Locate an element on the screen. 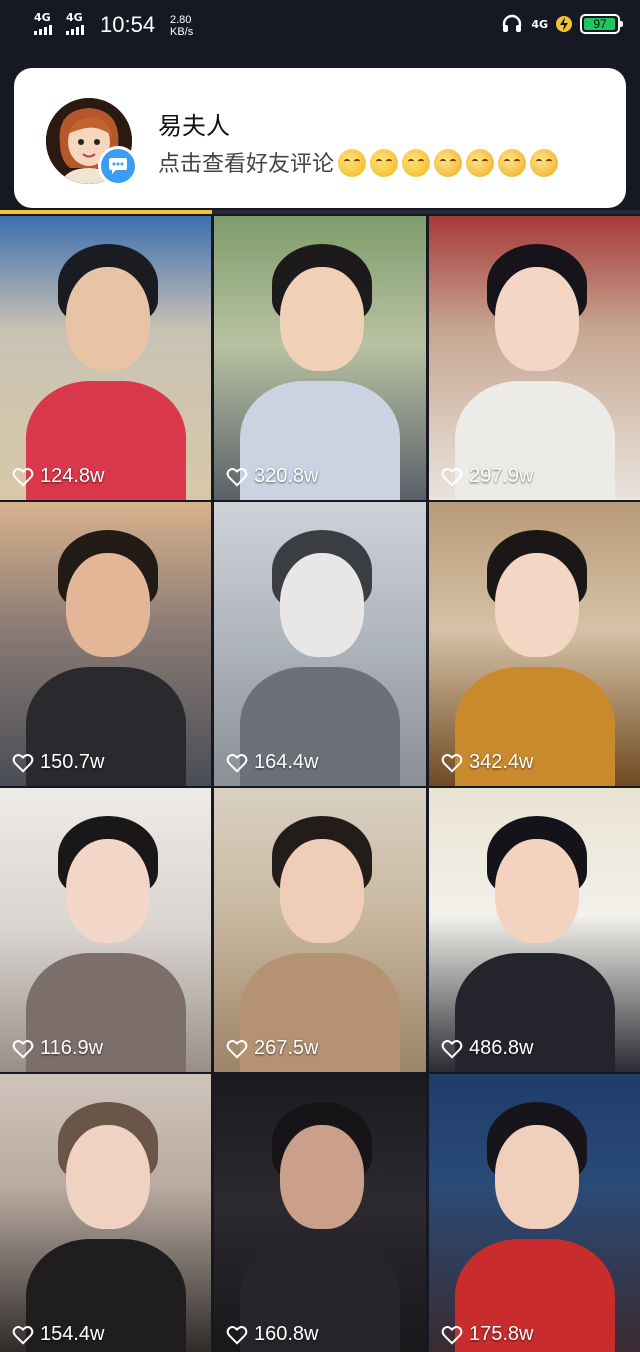  charging-bolt-icon is located at coordinates (564, 24).